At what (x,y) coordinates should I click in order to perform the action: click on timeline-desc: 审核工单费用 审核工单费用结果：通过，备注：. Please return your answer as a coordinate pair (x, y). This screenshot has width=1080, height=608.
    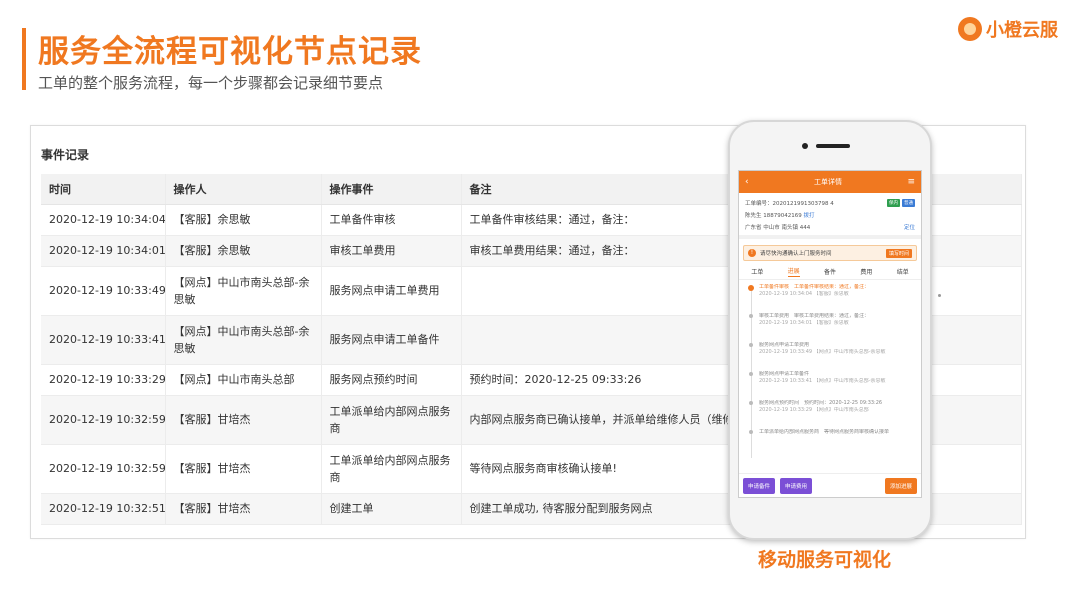
    Looking at the image, I should click on (814, 316).